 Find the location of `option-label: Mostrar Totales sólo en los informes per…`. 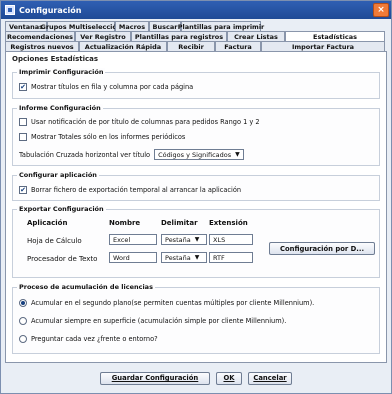

option-label: Mostrar Totales sólo en los informes per… is located at coordinates (108, 137).